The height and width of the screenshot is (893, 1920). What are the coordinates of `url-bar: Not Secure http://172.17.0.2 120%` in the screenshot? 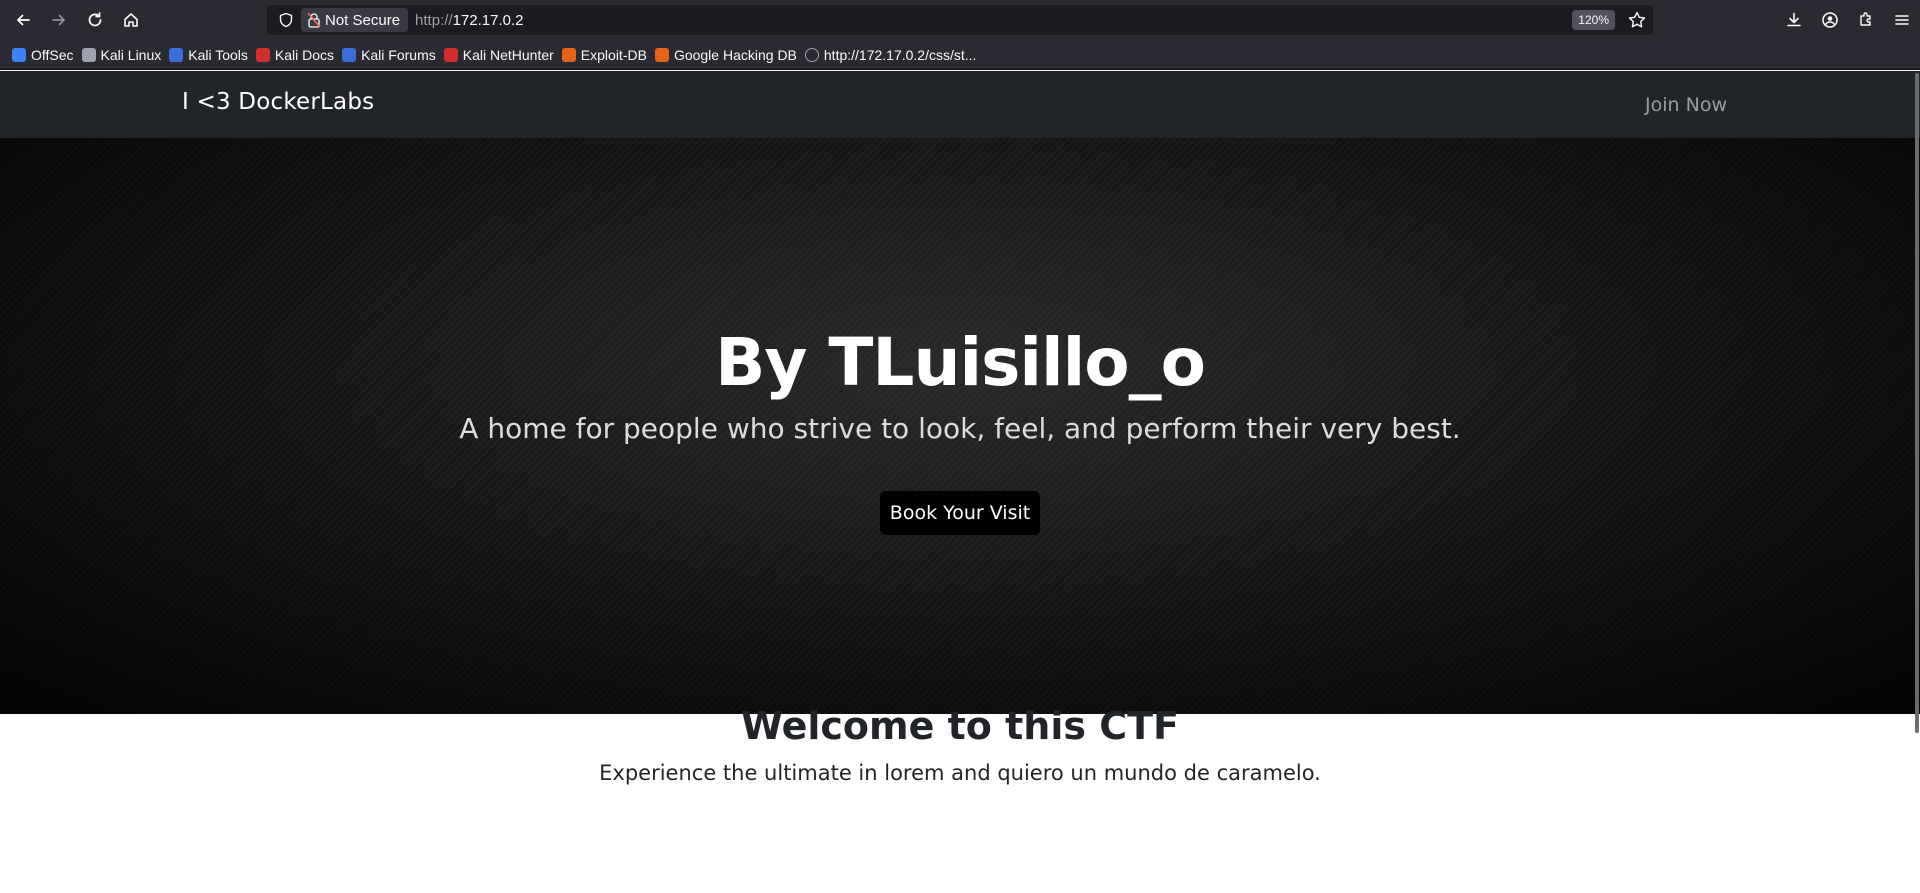 It's located at (960, 20).